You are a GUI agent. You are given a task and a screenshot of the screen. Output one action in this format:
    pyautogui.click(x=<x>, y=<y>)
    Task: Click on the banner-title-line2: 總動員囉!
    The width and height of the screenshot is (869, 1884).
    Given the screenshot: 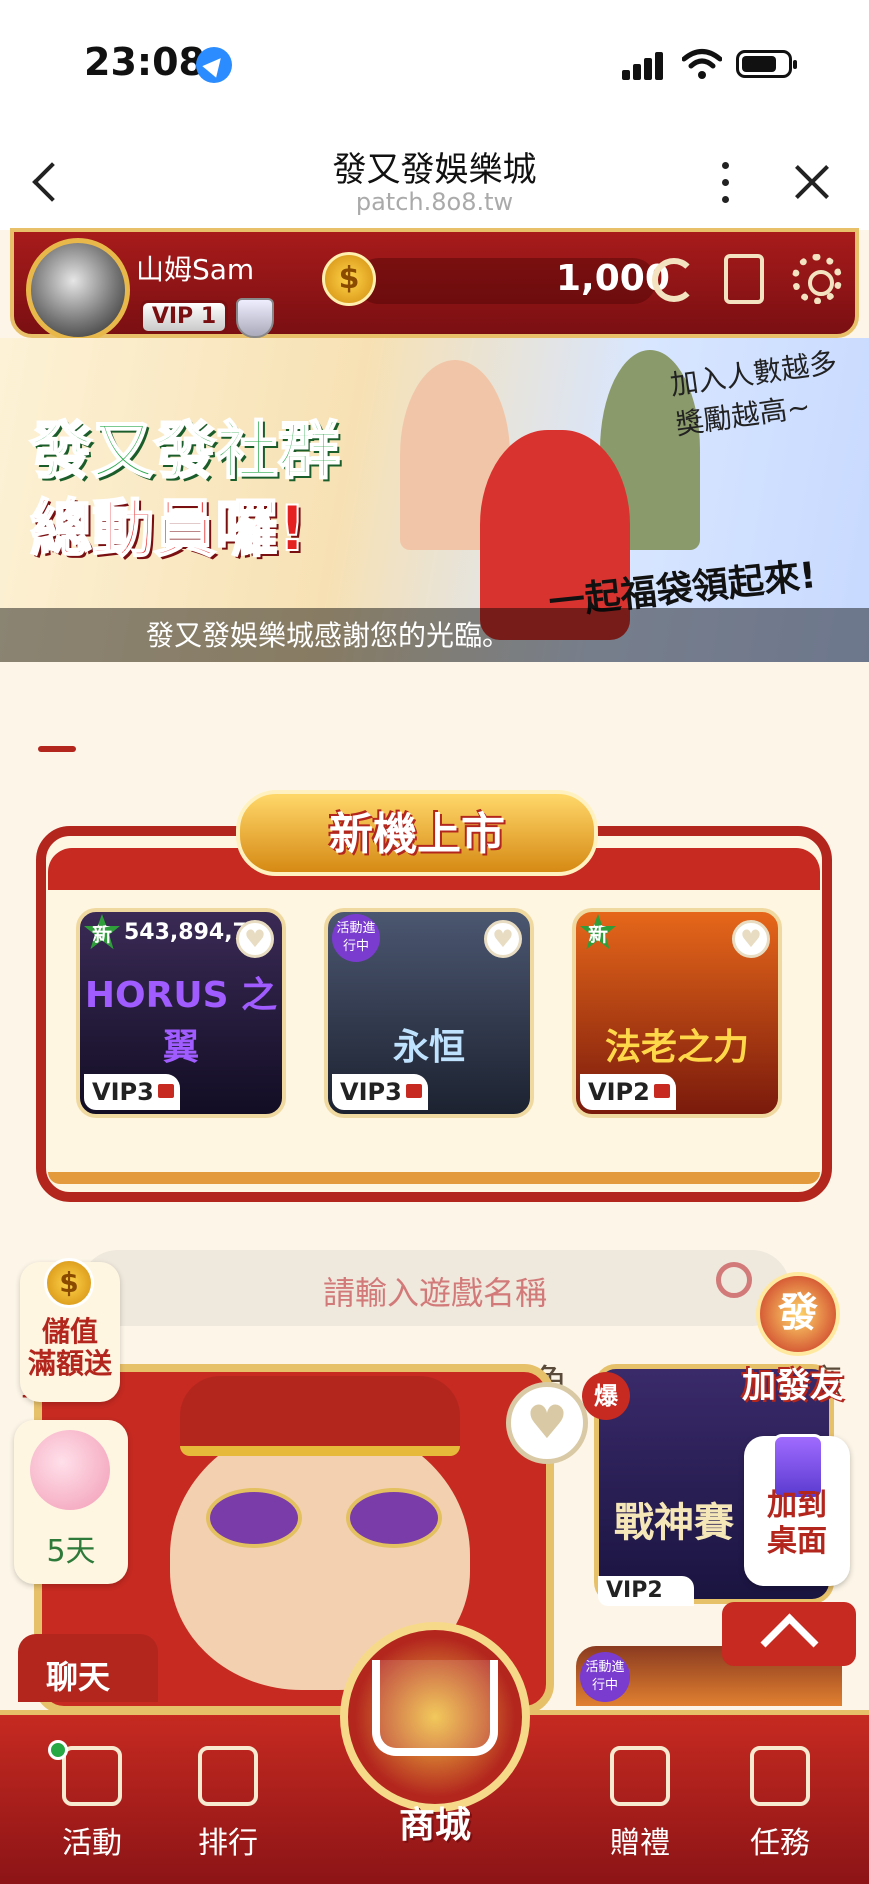 What is the action you would take?
    pyautogui.click(x=168, y=528)
    